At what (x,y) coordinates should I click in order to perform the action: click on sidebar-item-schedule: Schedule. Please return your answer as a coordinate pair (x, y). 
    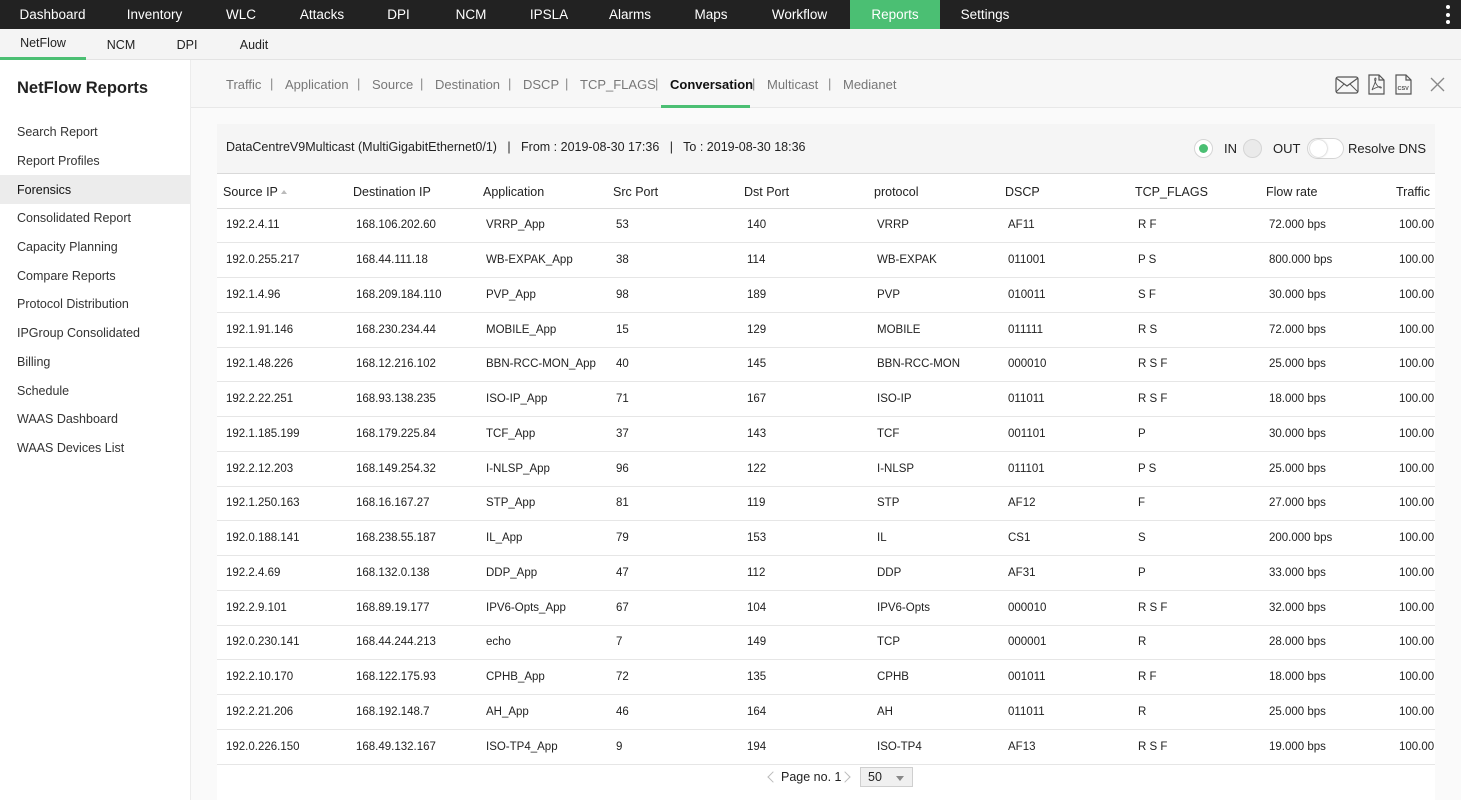
    Looking at the image, I should click on (95, 390).